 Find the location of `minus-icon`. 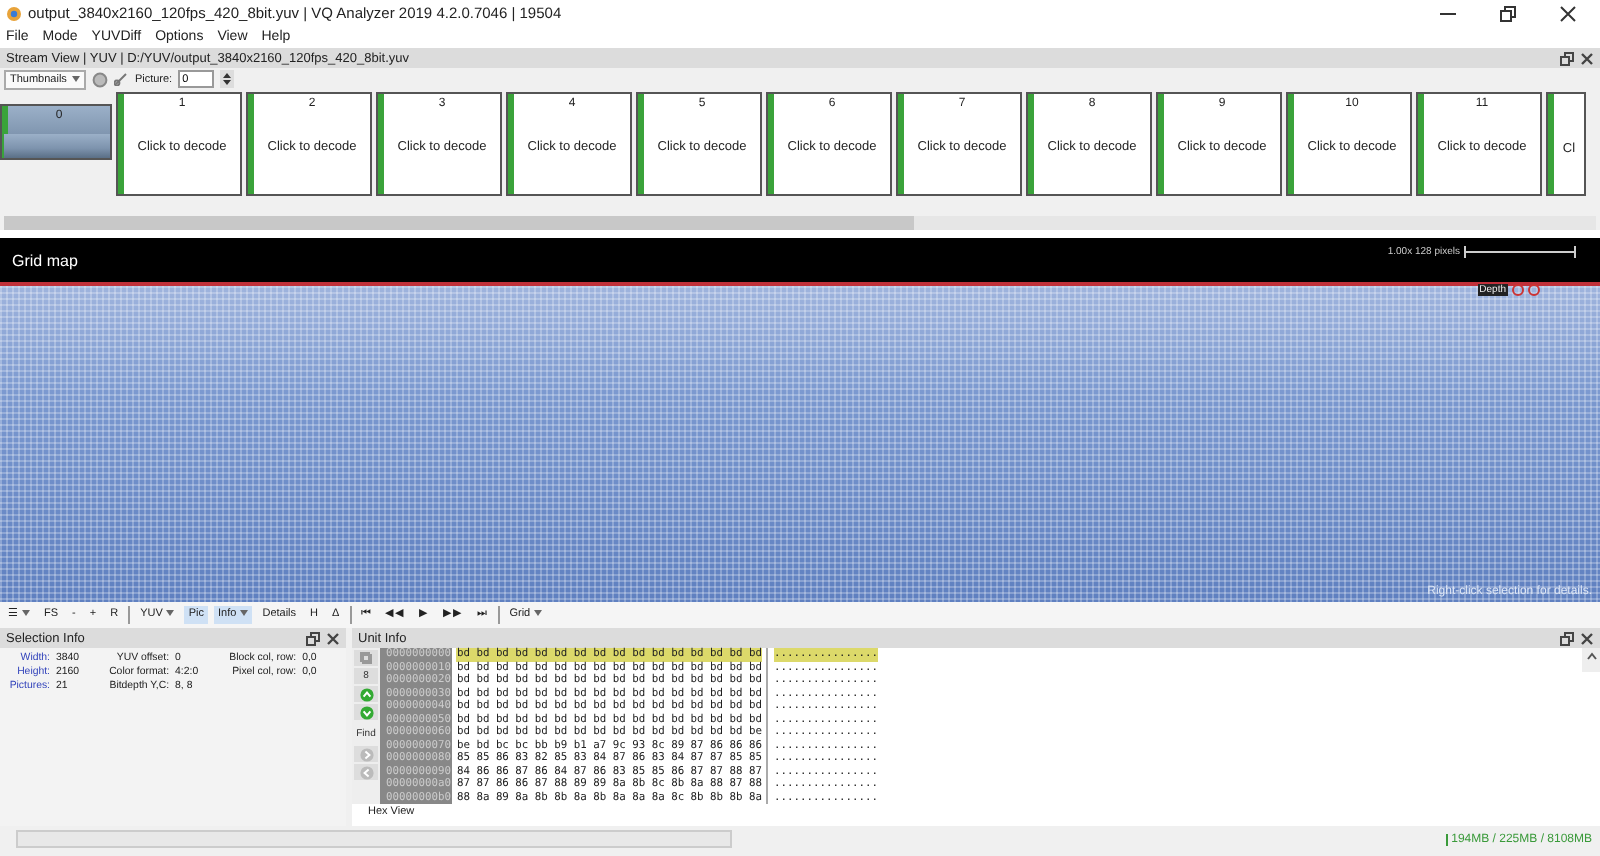

minus-icon is located at coordinates (1518, 290).